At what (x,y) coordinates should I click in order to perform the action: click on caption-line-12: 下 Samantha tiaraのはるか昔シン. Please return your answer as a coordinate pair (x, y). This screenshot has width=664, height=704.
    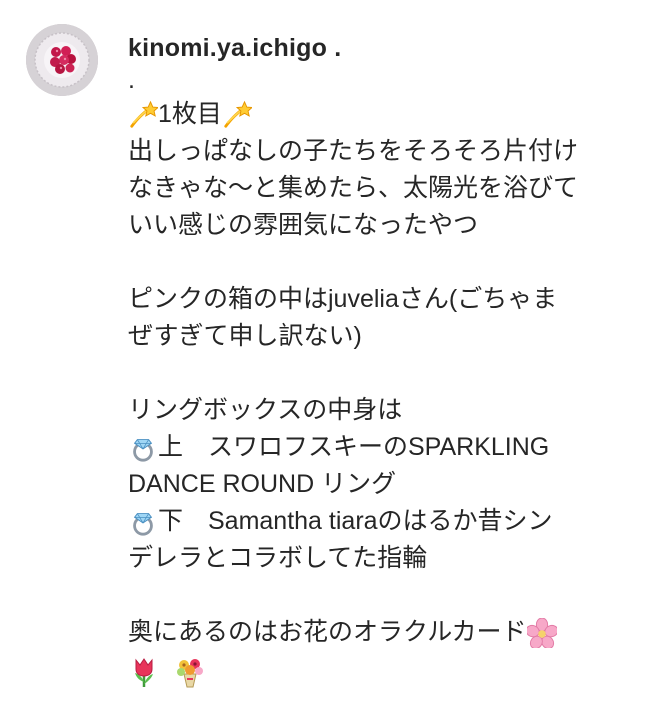
    Looking at the image, I should click on (378, 521).